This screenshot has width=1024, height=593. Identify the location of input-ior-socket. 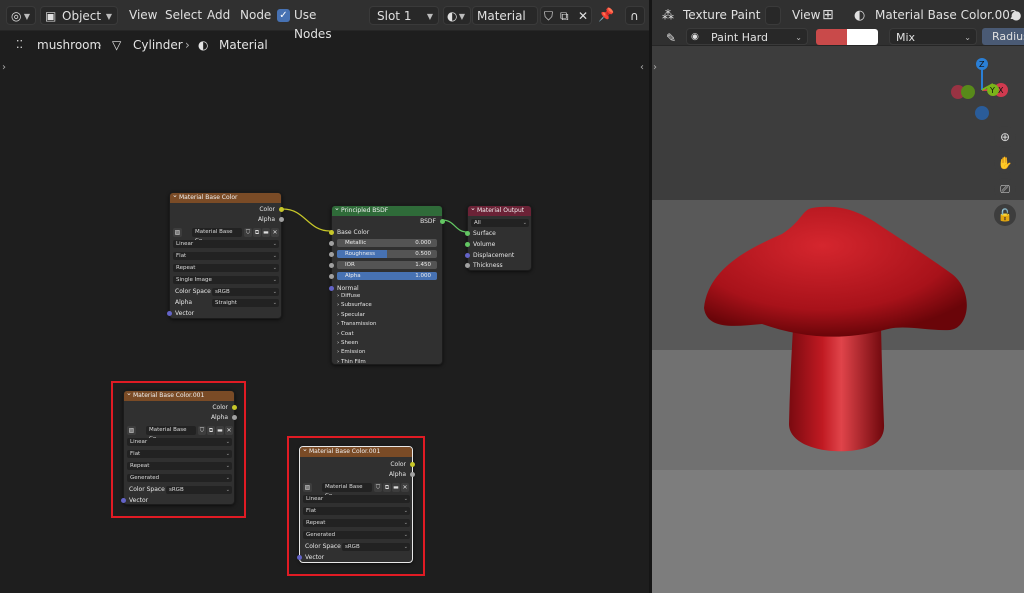
(331, 265).